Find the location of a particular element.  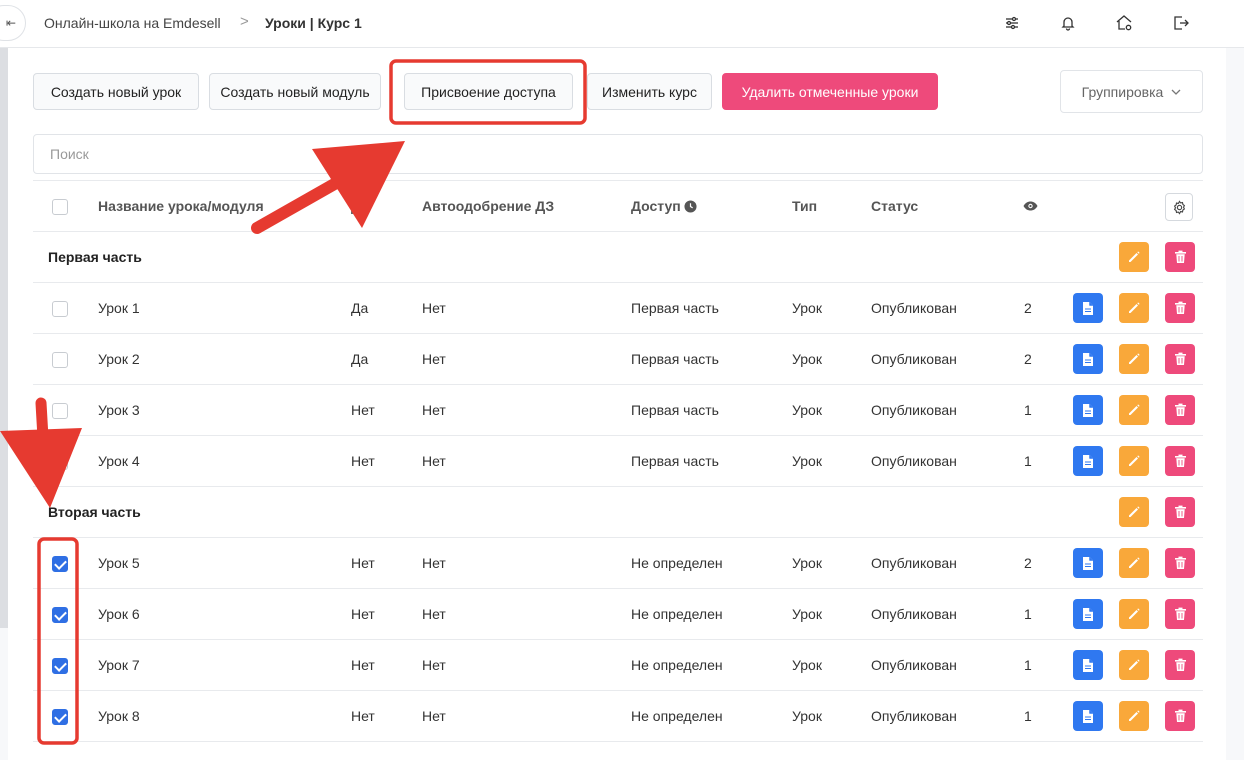

eye-icon is located at coordinates (1030, 206).